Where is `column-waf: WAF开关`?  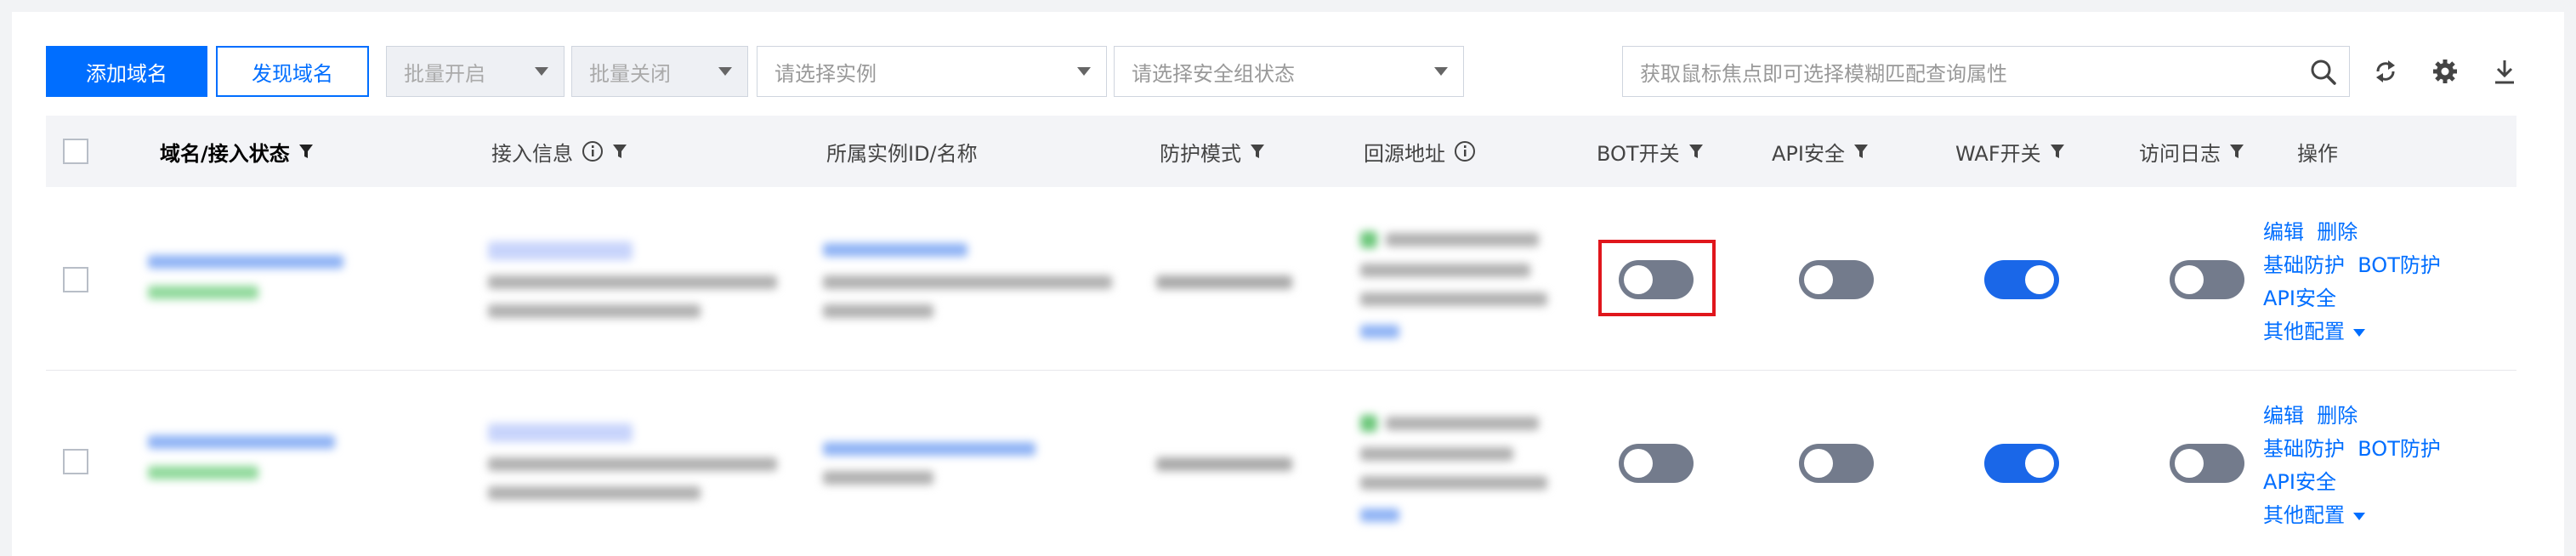 column-waf: WAF开关 is located at coordinates (2010, 151).